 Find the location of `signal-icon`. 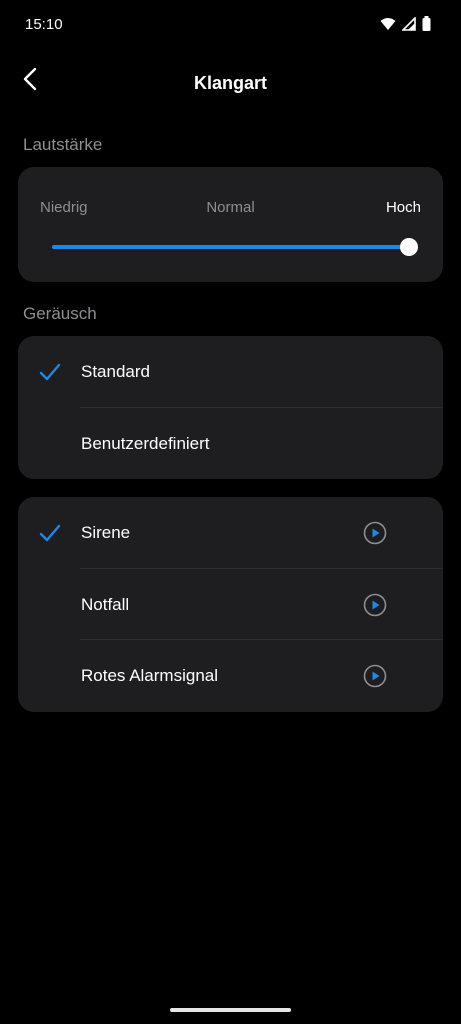

signal-icon is located at coordinates (408, 25).